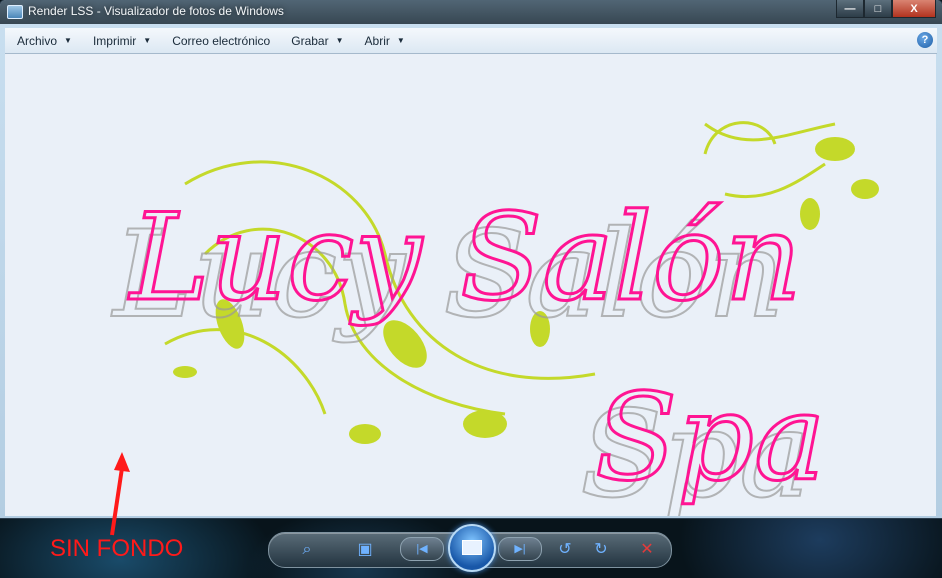 The width and height of the screenshot is (942, 578). What do you see at coordinates (914, 9) in the screenshot?
I see `close-button: X` at bounding box center [914, 9].